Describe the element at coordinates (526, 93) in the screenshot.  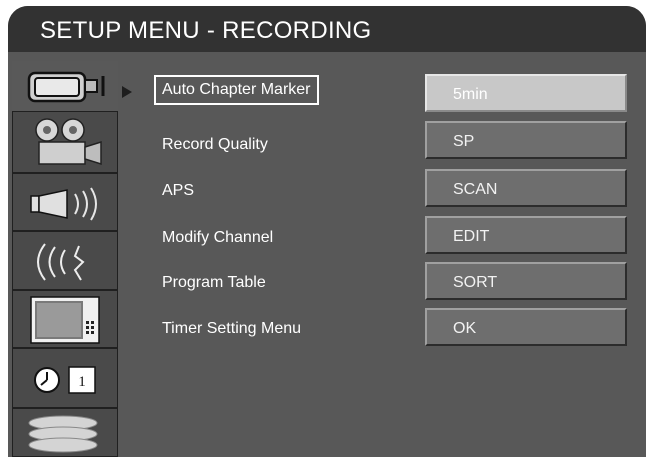
I see `auto-chapter-marker-value: 5min` at that location.